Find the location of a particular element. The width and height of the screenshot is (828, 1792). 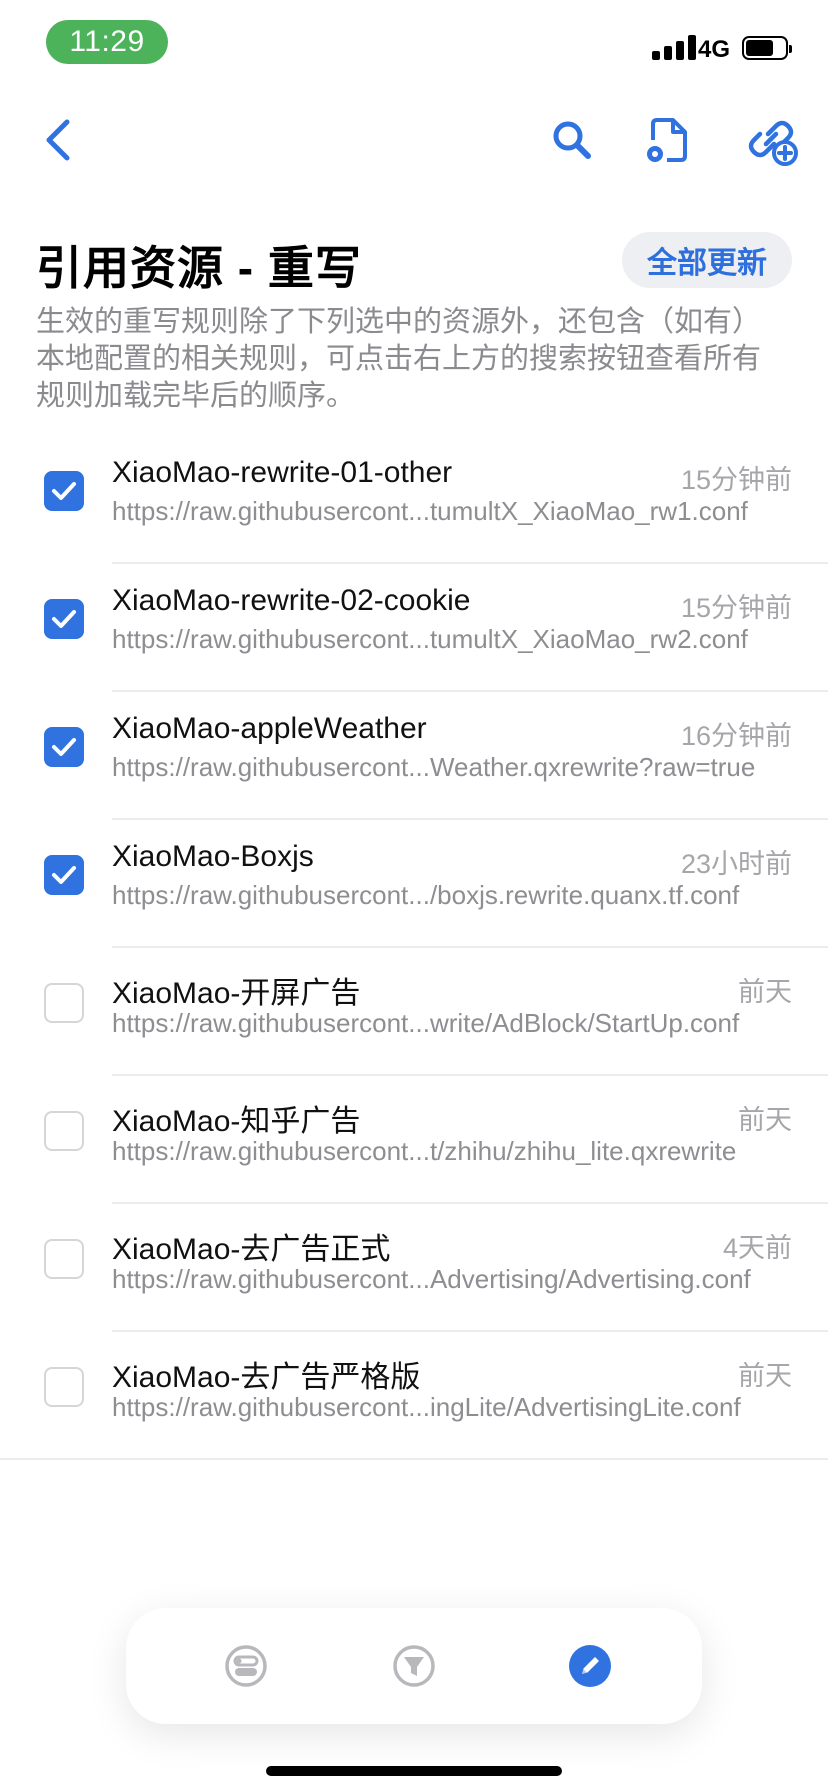

file-gear-icon is located at coordinates (667, 140).